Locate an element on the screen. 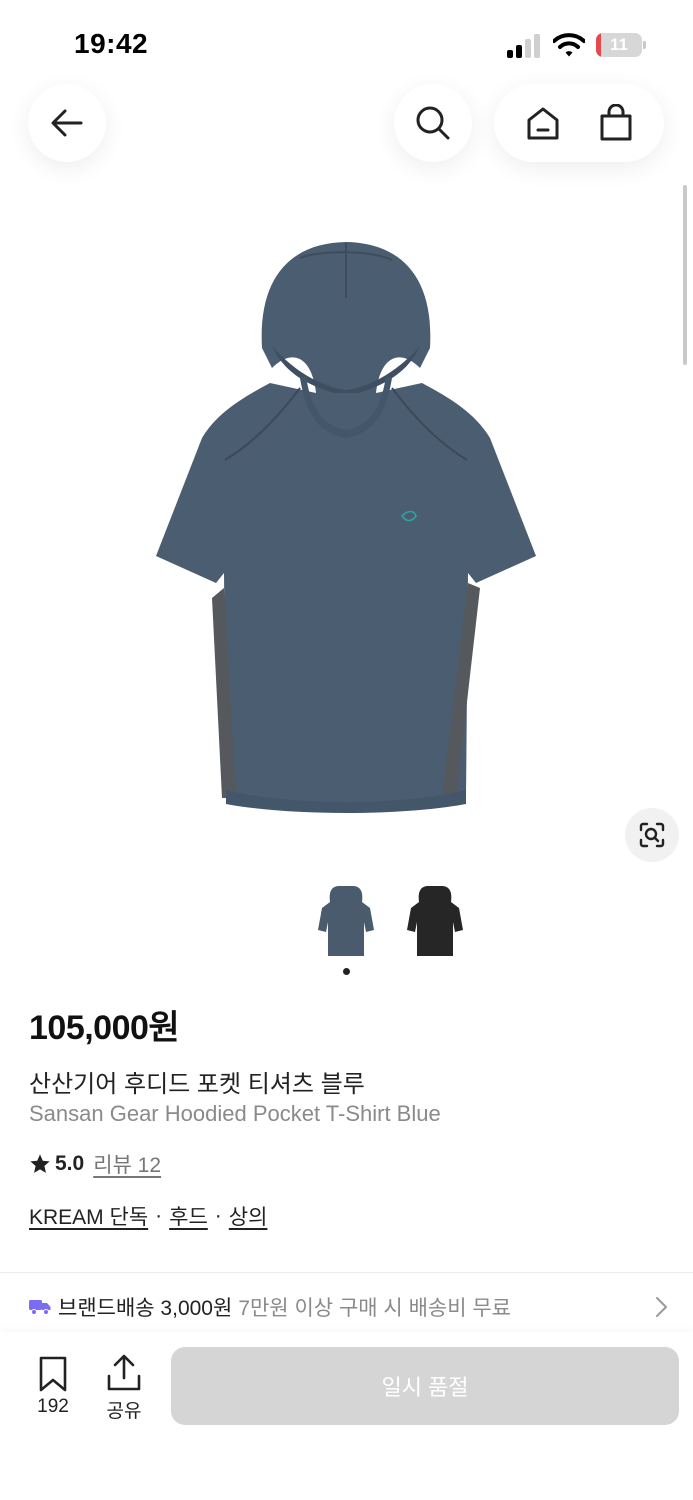  thumbnail-black is located at coordinates (435, 922).